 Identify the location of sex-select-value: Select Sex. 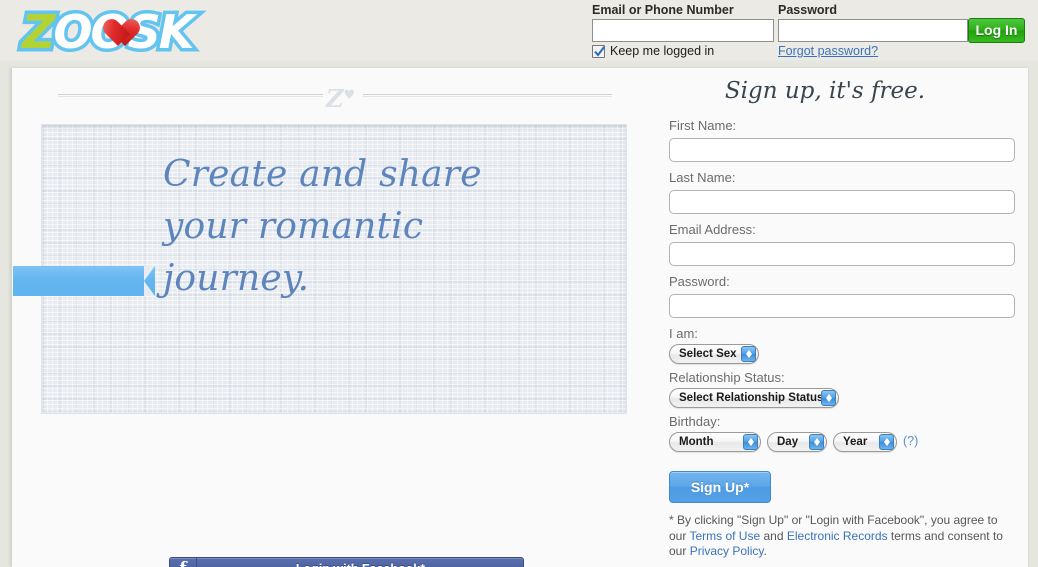
(708, 354).